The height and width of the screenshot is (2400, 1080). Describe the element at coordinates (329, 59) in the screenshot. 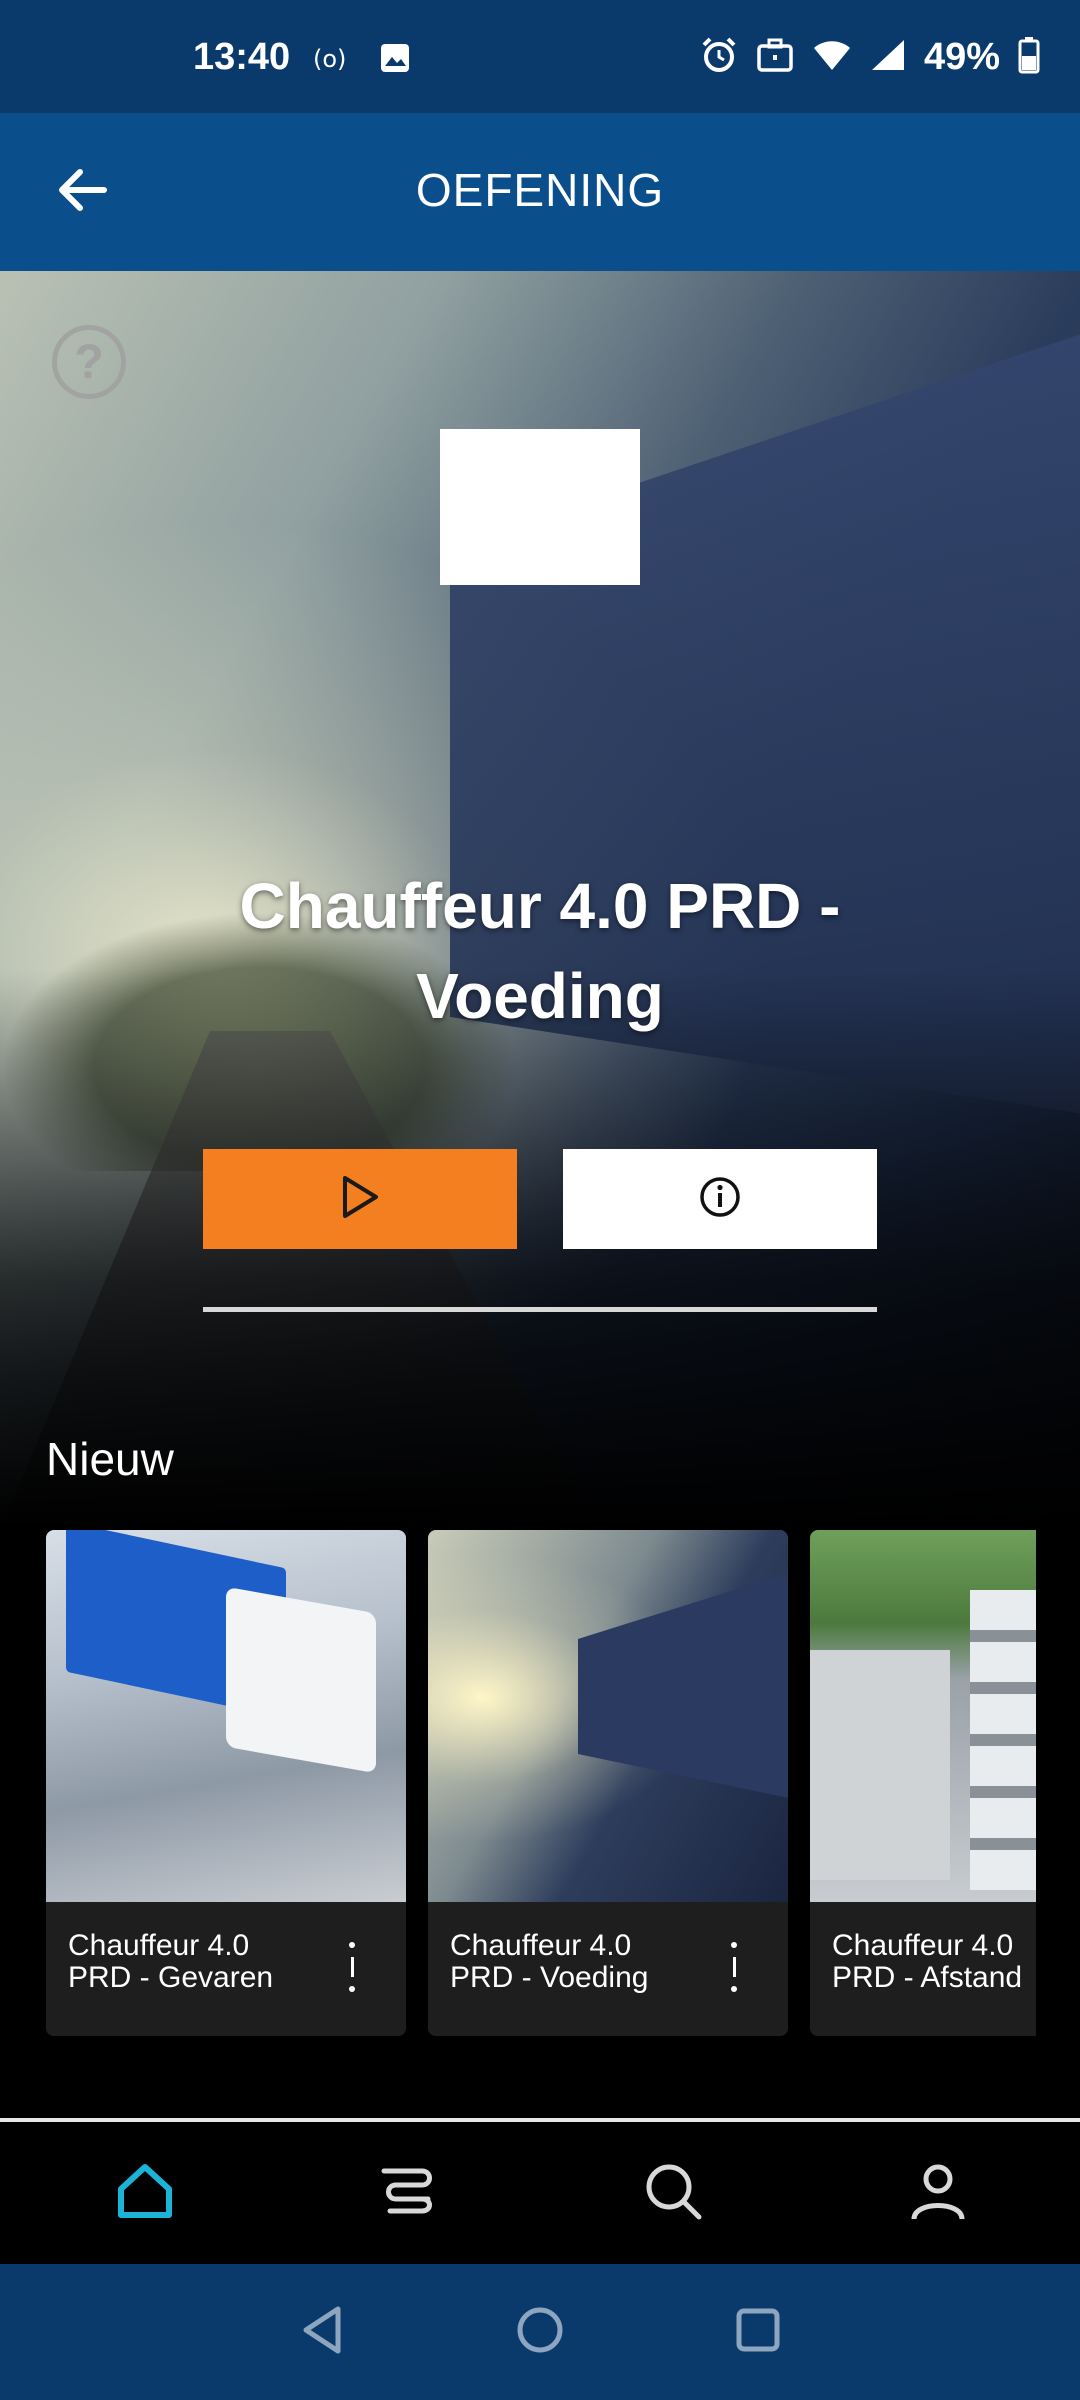

I see `svg-text: (o)` at that location.